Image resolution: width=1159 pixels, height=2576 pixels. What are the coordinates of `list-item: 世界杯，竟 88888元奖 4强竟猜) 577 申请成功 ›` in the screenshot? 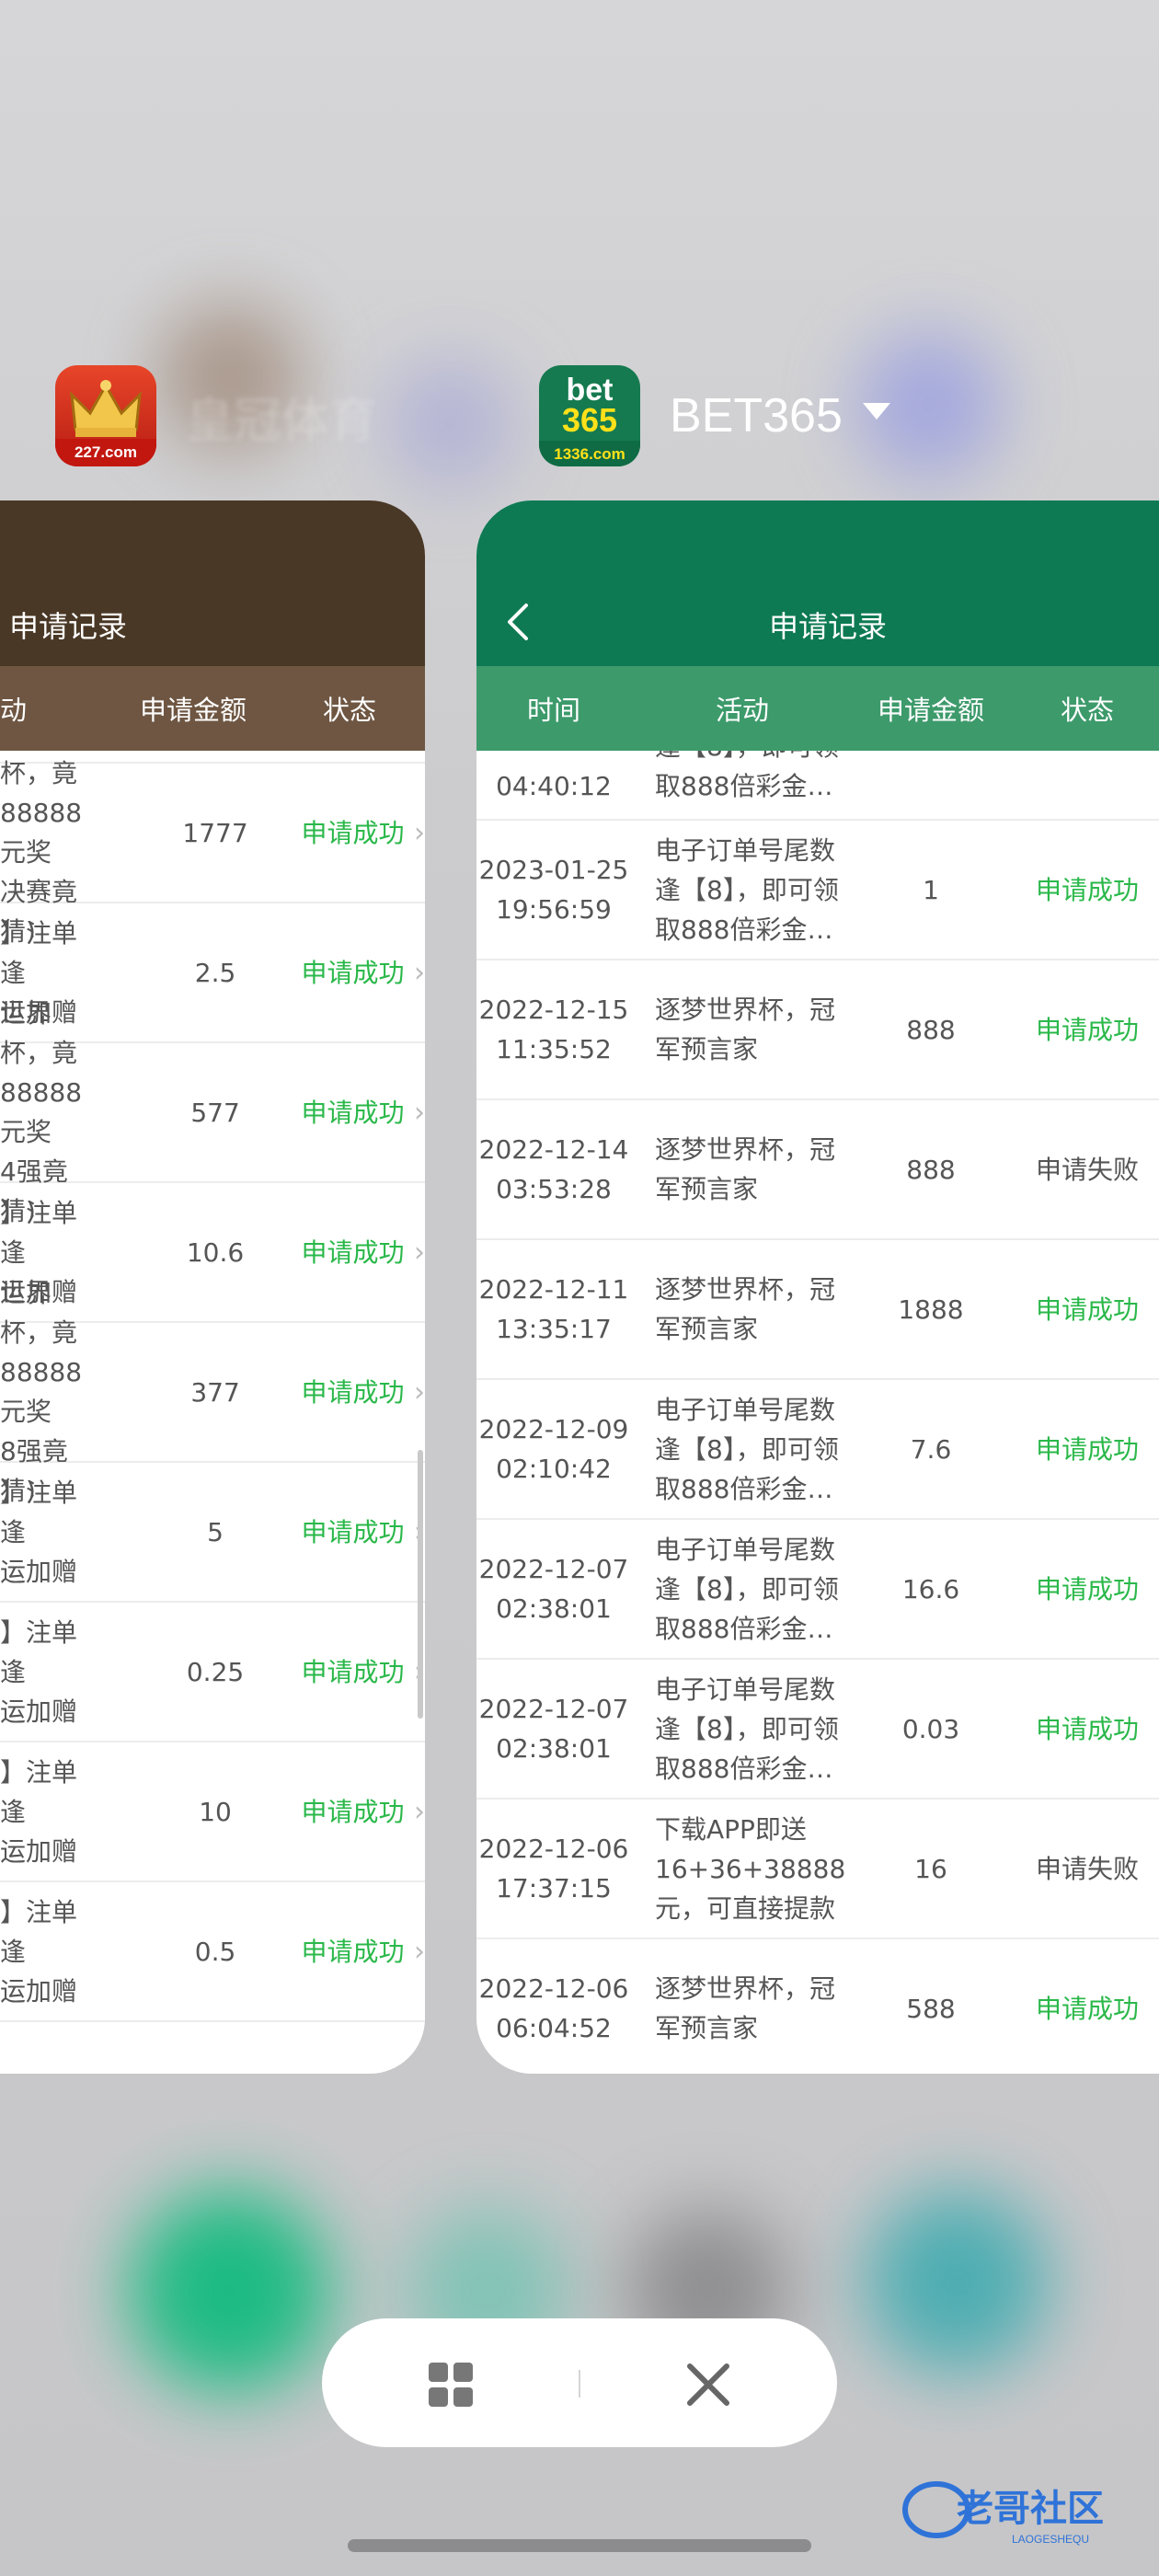 It's located at (212, 1112).